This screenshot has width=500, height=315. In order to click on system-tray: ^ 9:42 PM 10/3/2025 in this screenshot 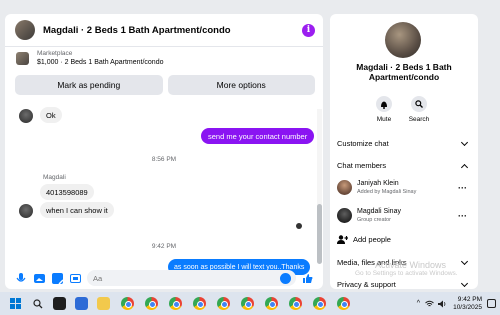, I will do `click(456, 303)`.